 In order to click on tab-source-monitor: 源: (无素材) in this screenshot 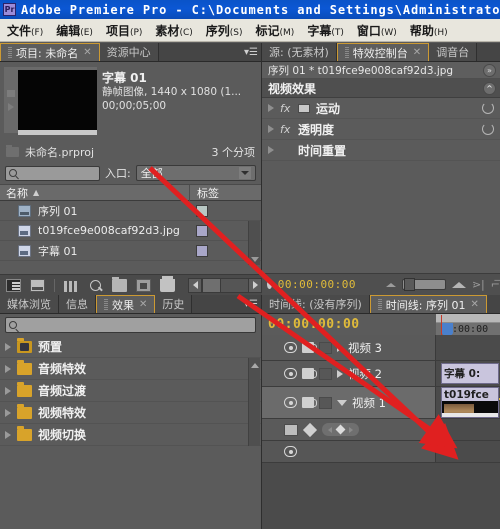, I will do `click(299, 52)`.